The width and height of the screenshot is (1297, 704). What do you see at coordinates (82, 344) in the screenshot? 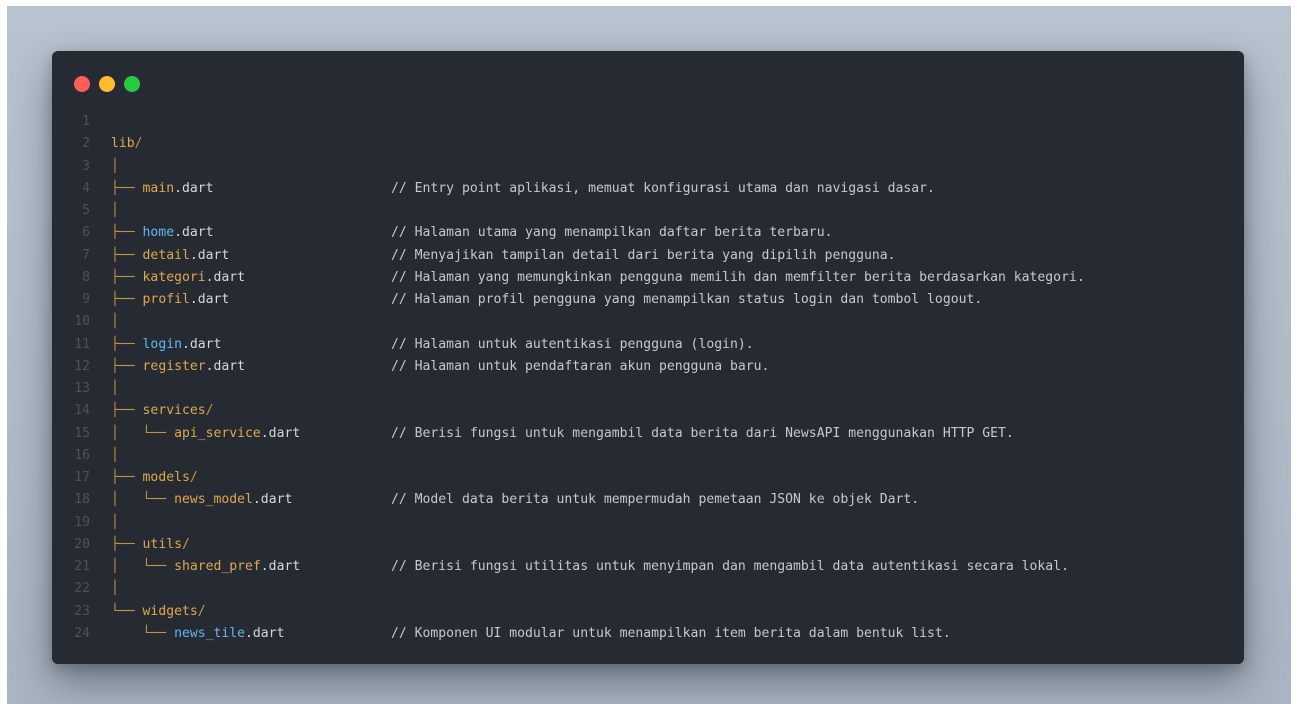
I see `line-number: 11` at bounding box center [82, 344].